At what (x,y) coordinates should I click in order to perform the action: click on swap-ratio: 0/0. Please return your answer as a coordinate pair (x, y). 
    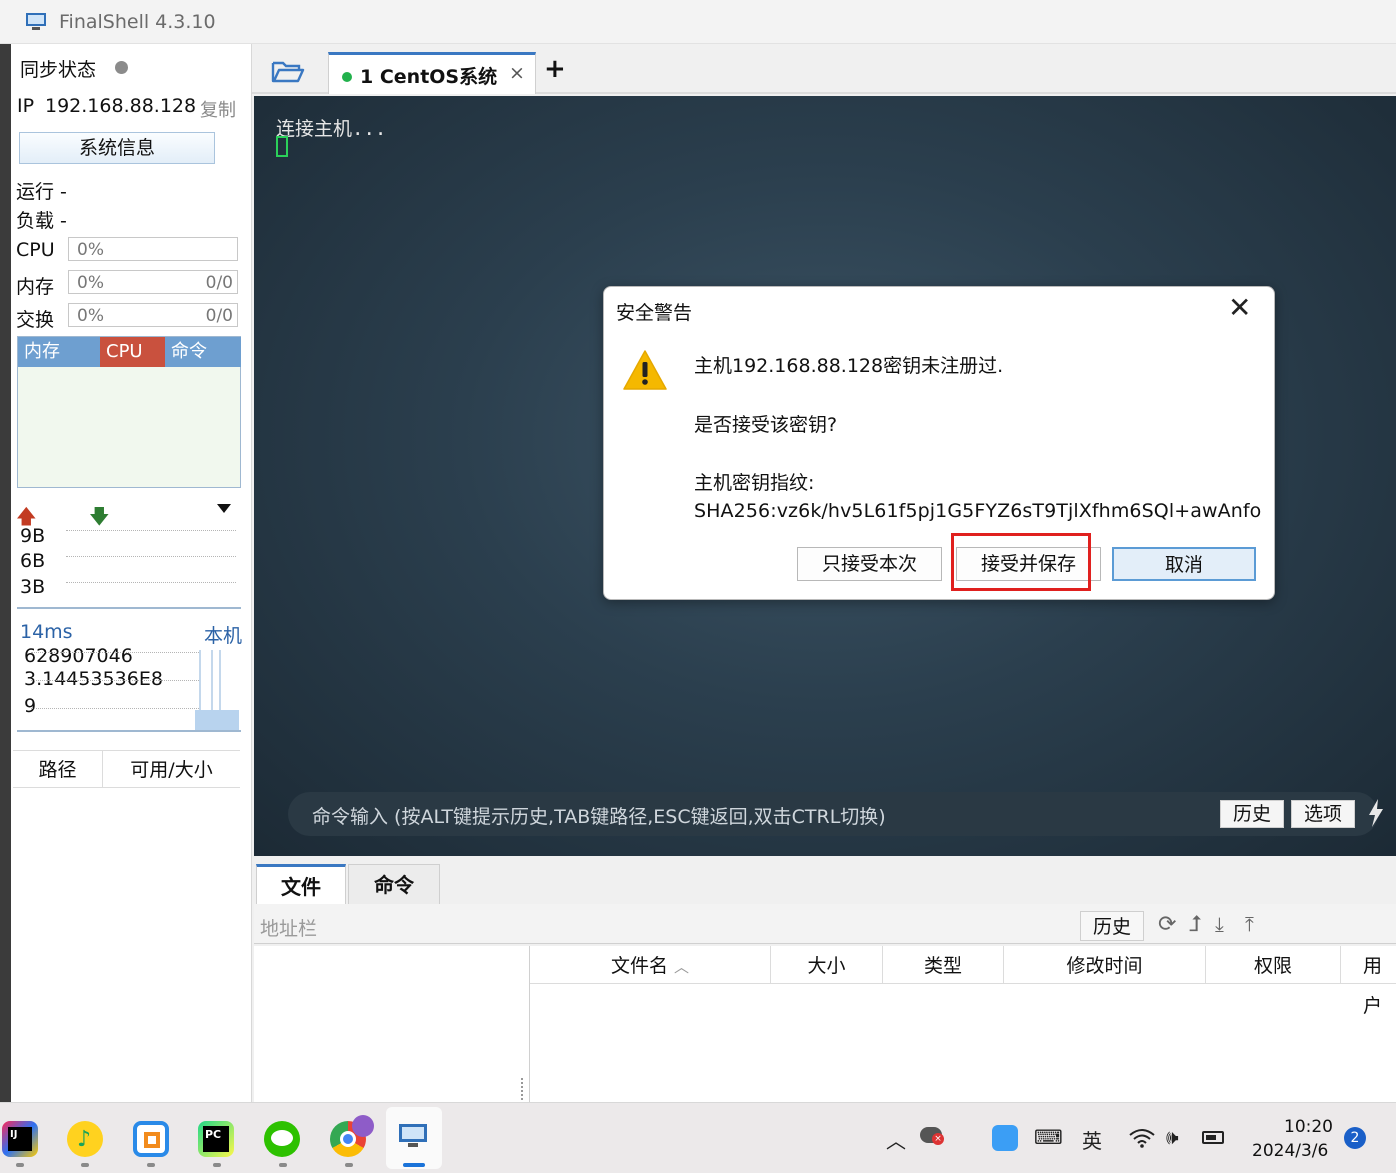
    Looking at the image, I should click on (219, 316).